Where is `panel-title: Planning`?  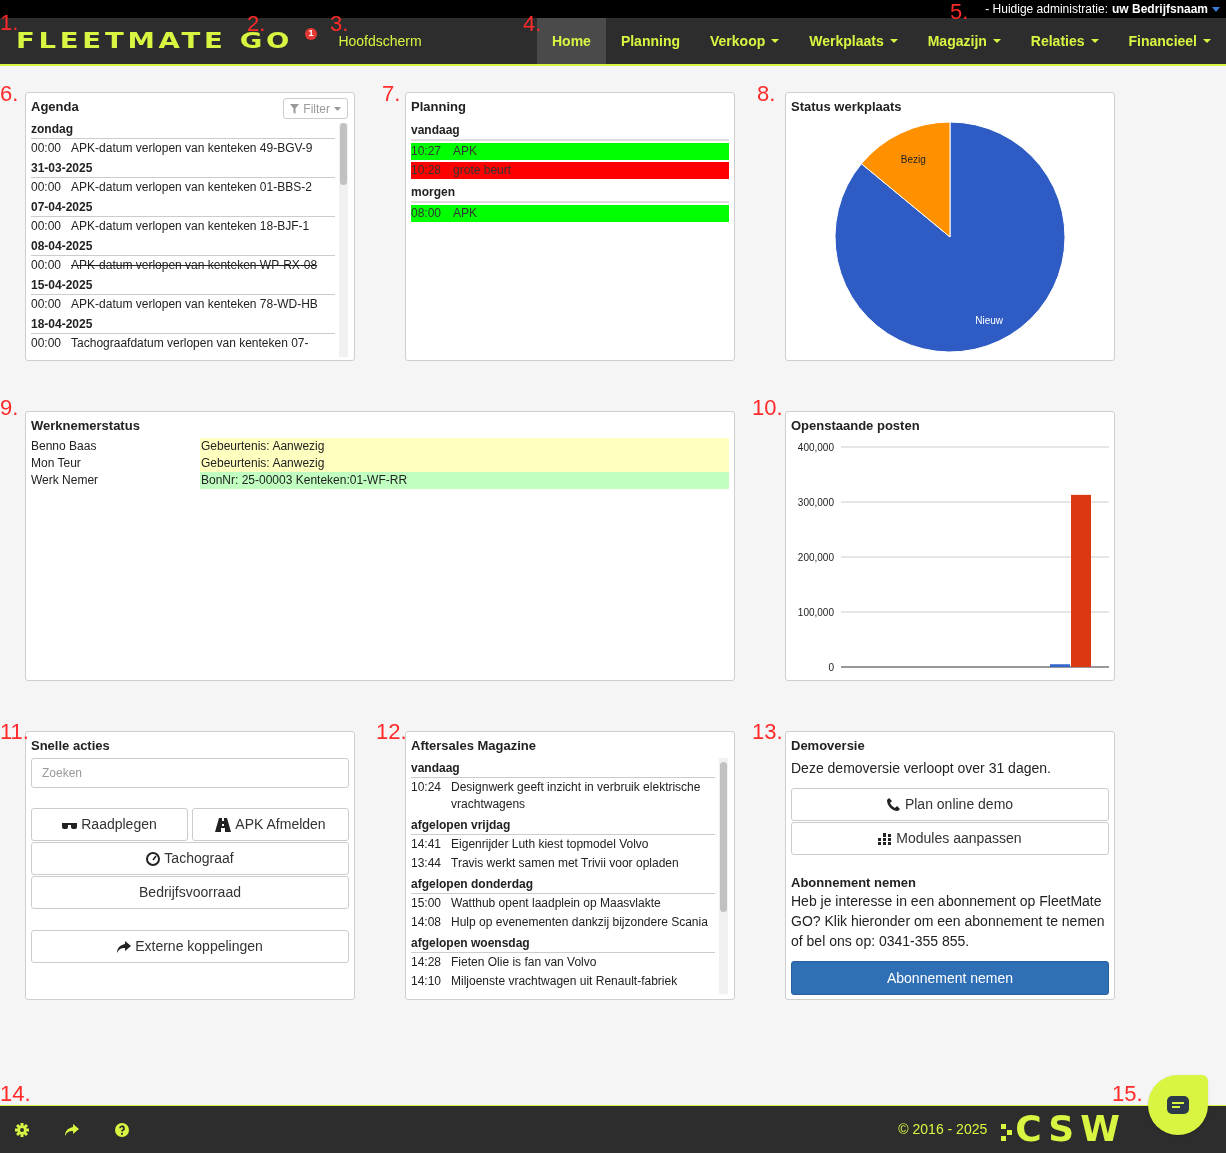 panel-title: Planning is located at coordinates (438, 107).